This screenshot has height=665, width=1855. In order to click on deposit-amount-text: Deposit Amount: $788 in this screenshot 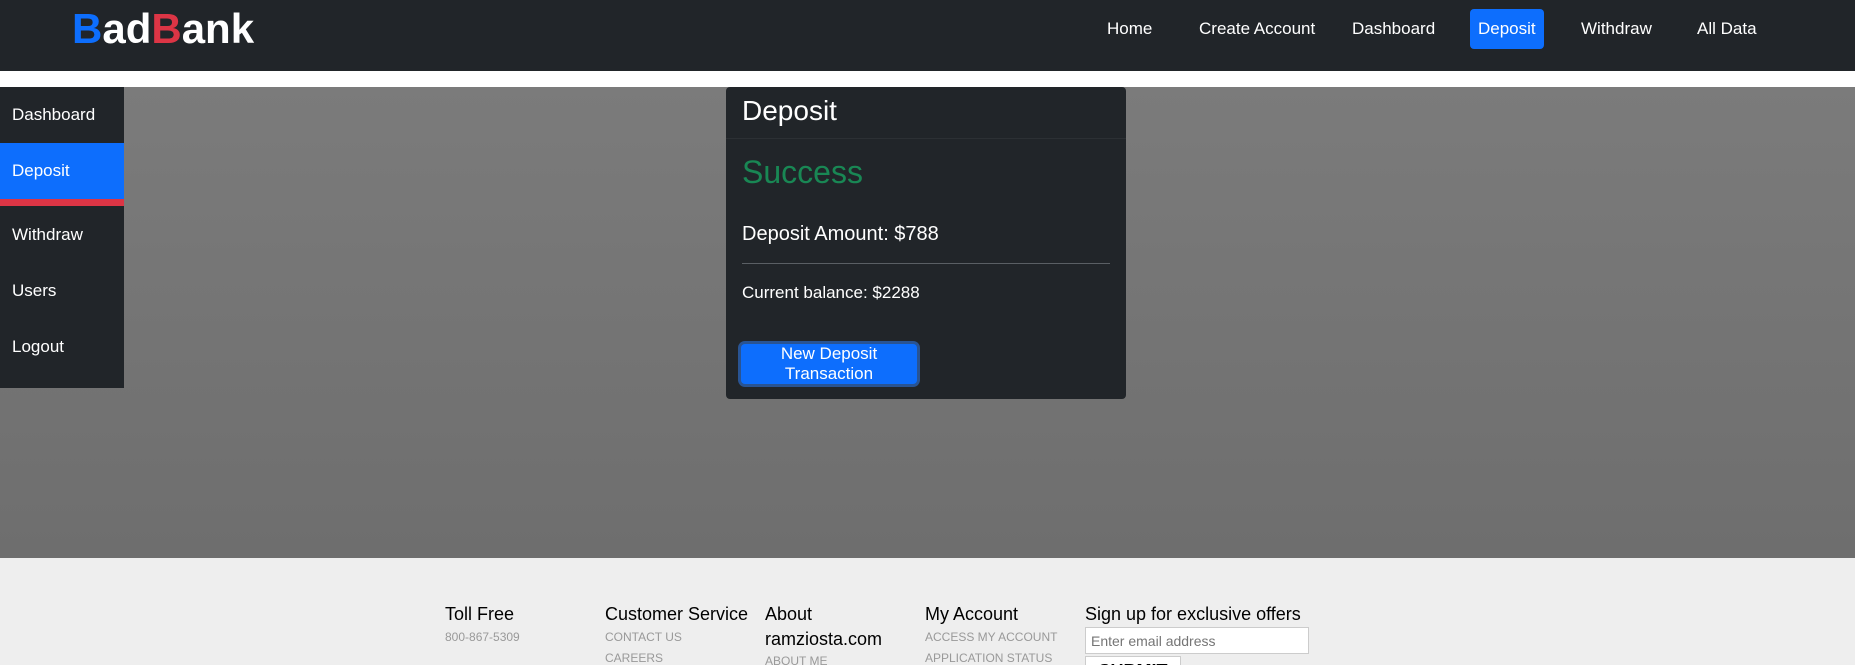, I will do `click(840, 234)`.